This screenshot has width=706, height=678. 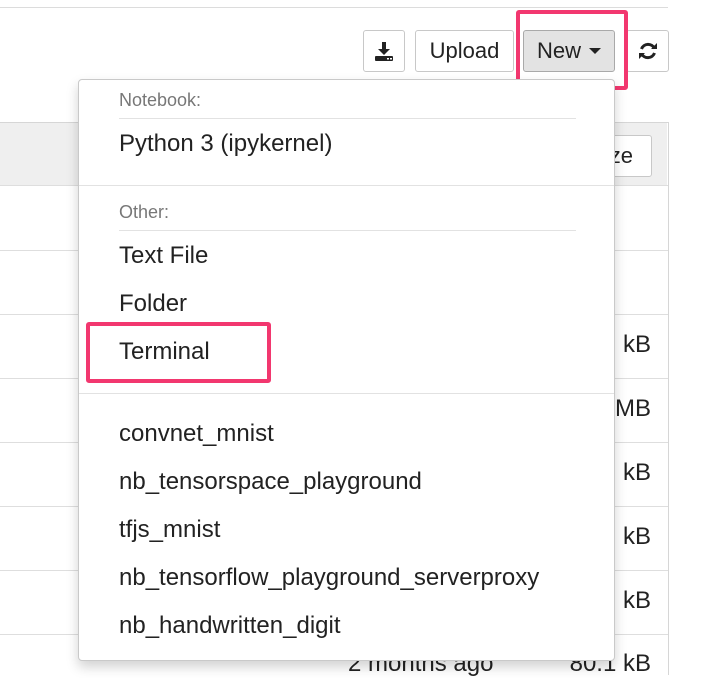 What do you see at coordinates (270, 482) in the screenshot?
I see `menu-item-nb-tensorspace-playground: nb_tensorspace_playground` at bounding box center [270, 482].